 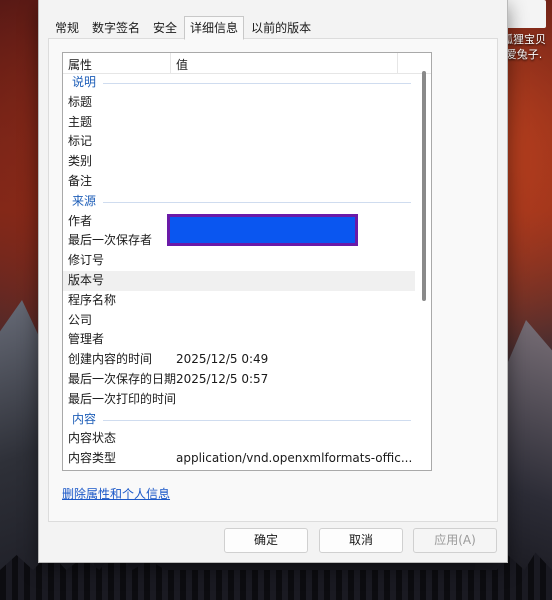 What do you see at coordinates (80, 220) in the screenshot?
I see `property-name: 作者` at bounding box center [80, 220].